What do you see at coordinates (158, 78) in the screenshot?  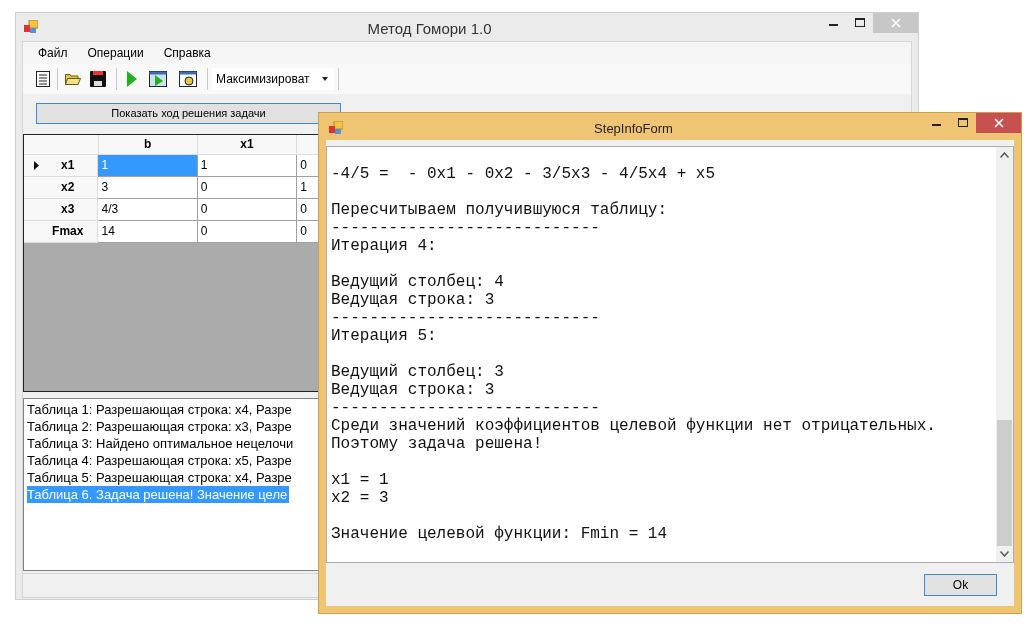 I see `step-icon` at bounding box center [158, 78].